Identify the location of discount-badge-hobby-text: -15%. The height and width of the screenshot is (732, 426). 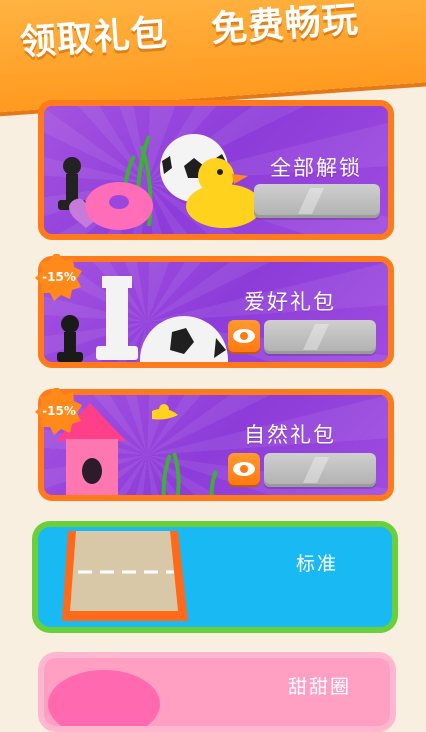
(59, 277).